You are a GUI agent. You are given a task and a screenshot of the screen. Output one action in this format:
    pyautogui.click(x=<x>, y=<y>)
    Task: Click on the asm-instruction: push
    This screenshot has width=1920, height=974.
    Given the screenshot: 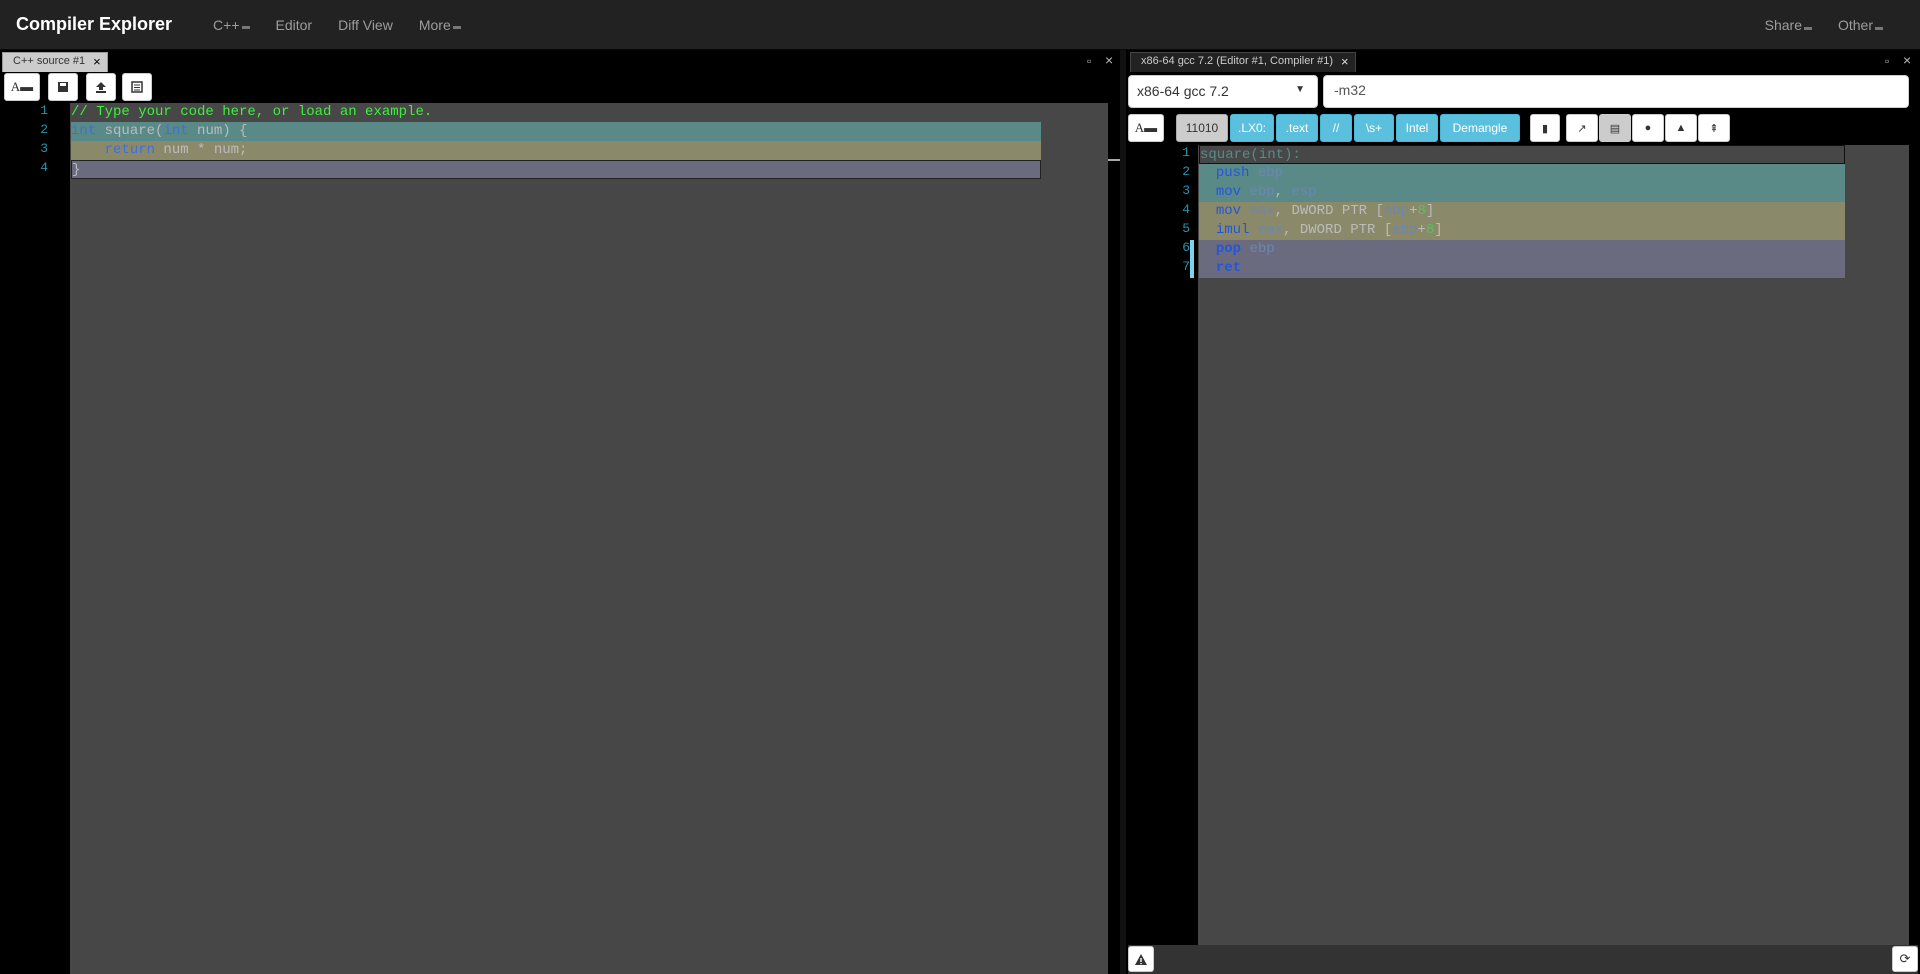 What is the action you would take?
    pyautogui.click(x=1232, y=173)
    